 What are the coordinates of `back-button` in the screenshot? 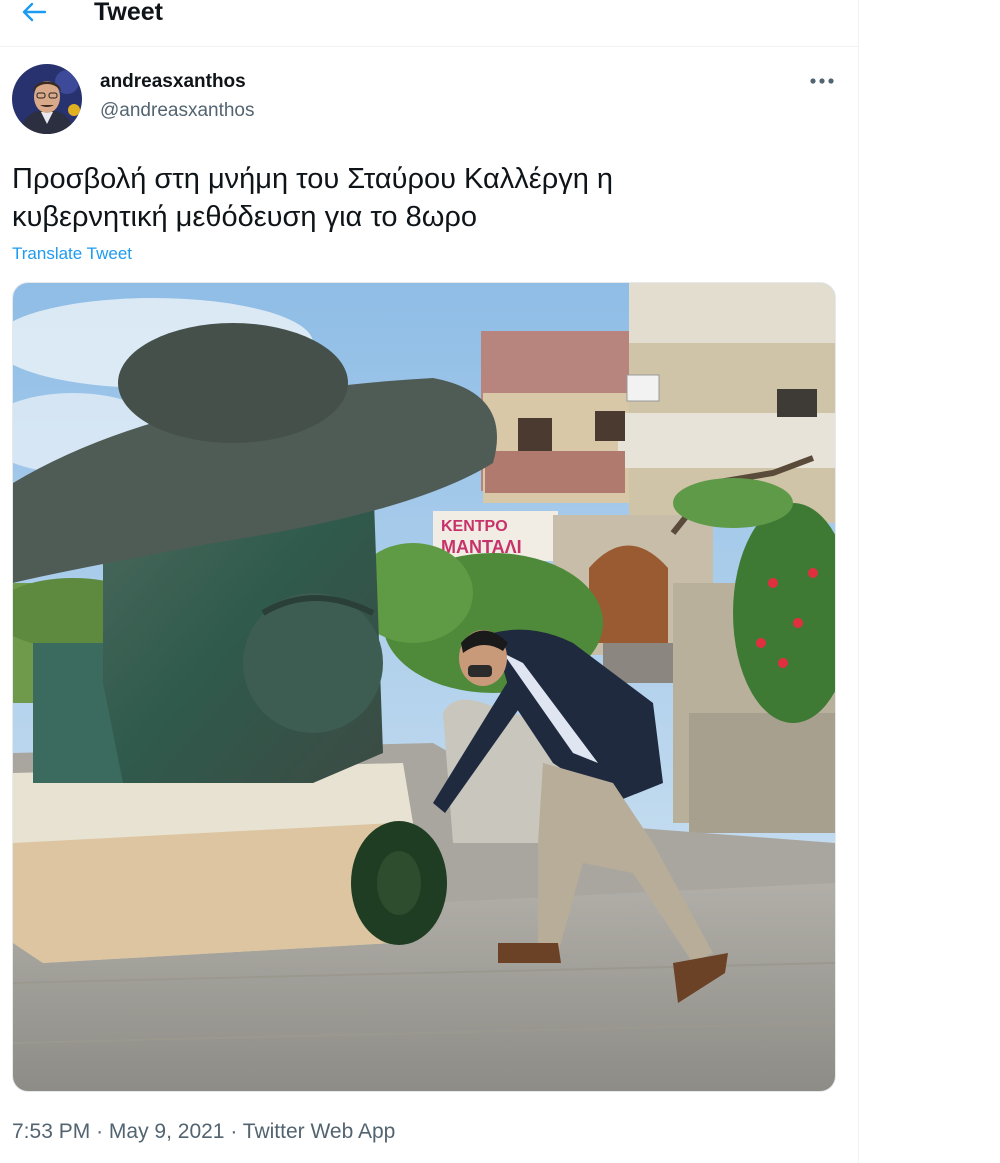 It's located at (34, 15).